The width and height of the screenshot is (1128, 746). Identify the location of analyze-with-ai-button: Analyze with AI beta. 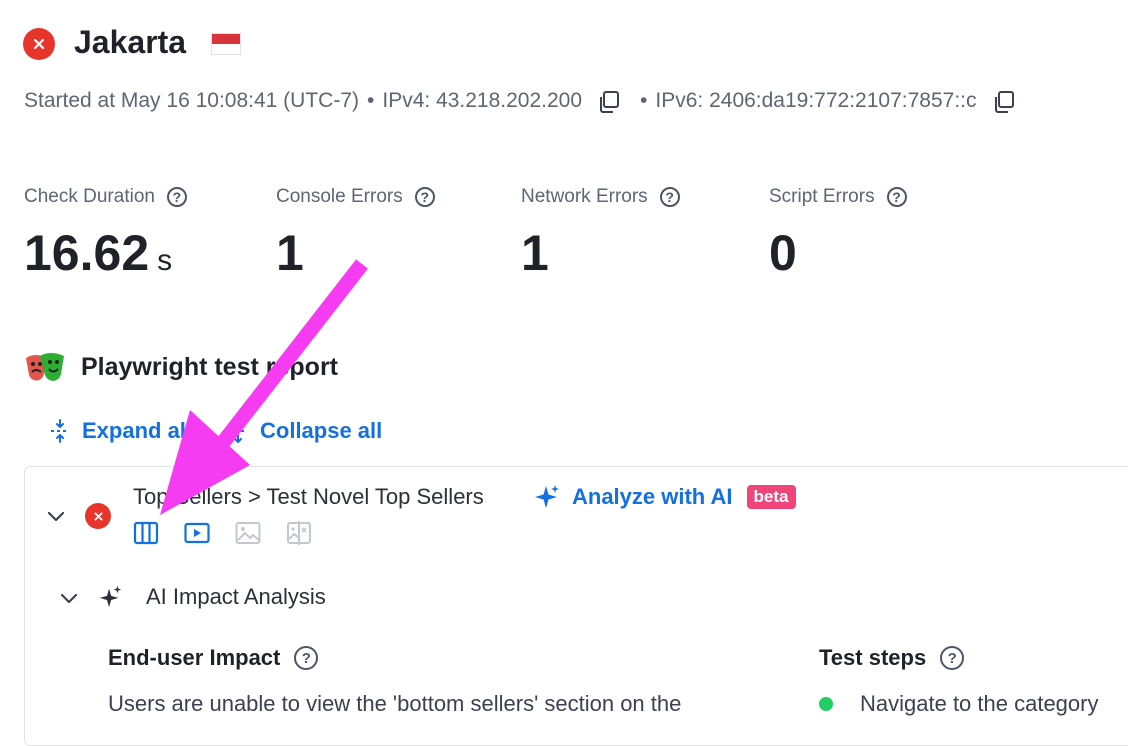
(664, 497).